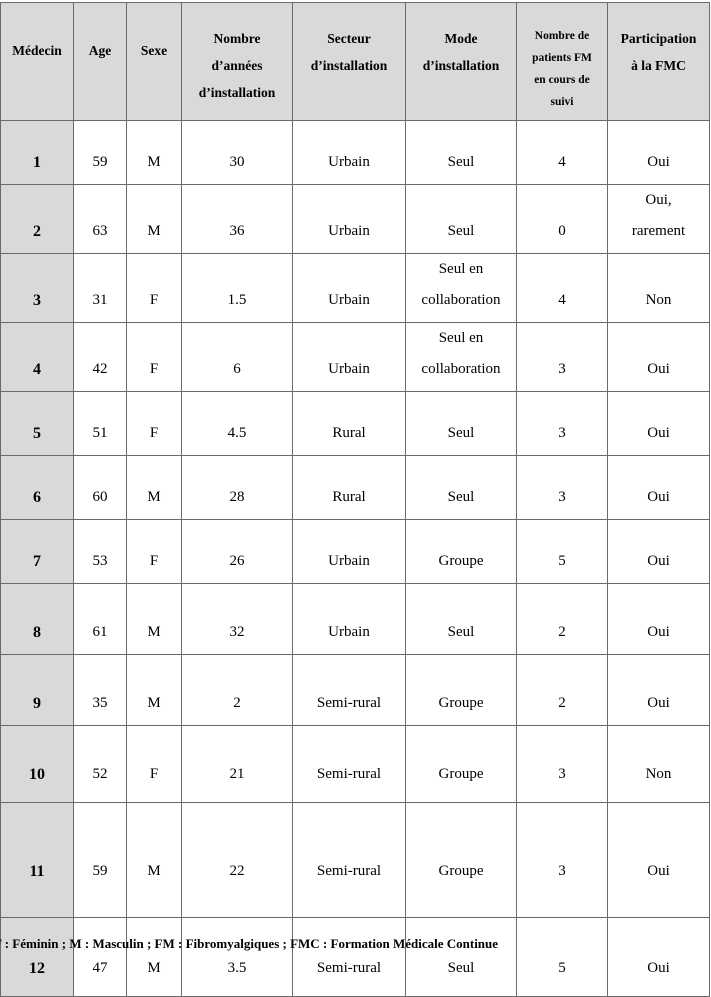 The height and width of the screenshot is (997, 711). I want to click on header-secteur: Secteur d’installation, so click(349, 61).